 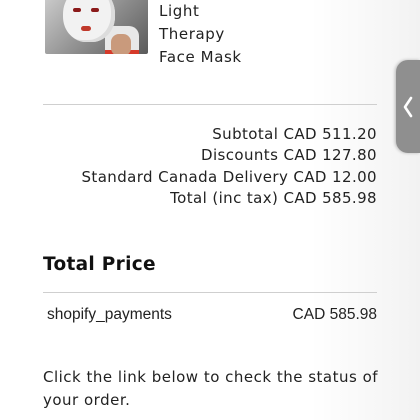 I want to click on subtotal-line: Subtotal CAD 511.20, so click(x=294, y=134).